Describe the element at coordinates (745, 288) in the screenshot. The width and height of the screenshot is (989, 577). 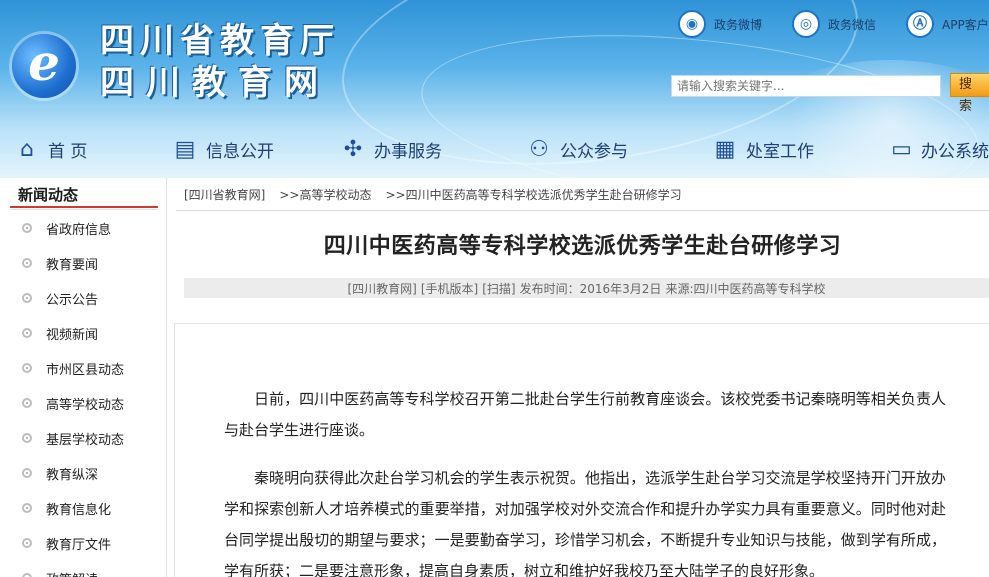
I see `meta-source: 来源:四川中医药高等专科学校` at that location.